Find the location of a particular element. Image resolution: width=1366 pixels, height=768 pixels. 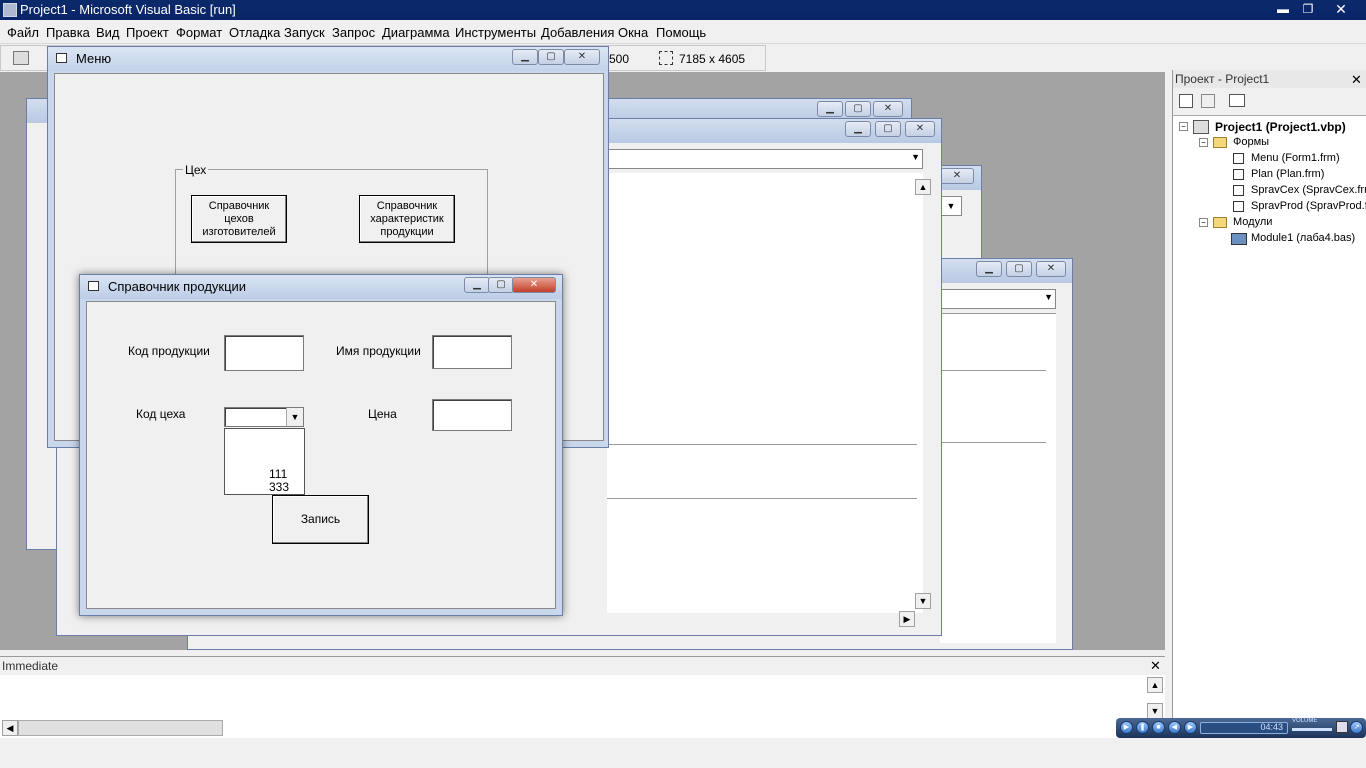

app-title: Project1 - Microsoft Visual Basic [run] is located at coordinates (128, 9).